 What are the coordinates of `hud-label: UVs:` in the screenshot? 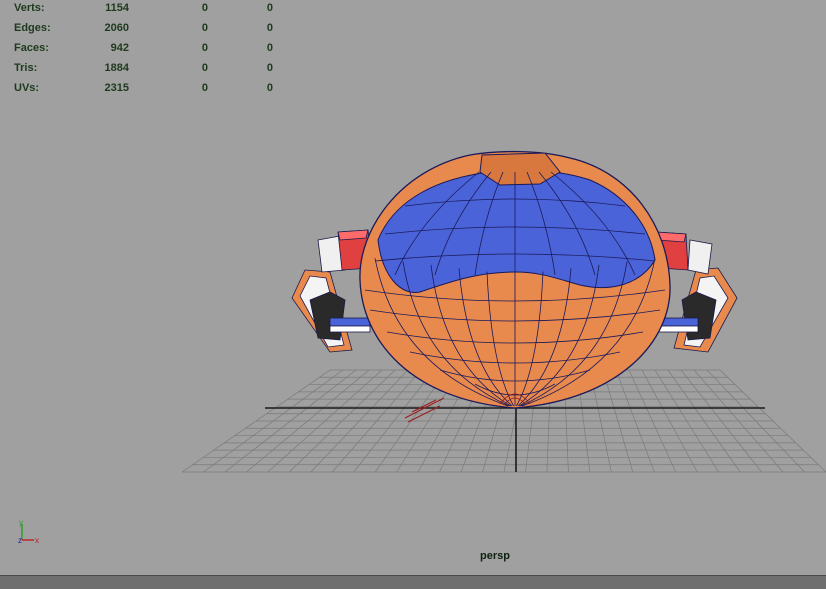 It's located at (27, 88).